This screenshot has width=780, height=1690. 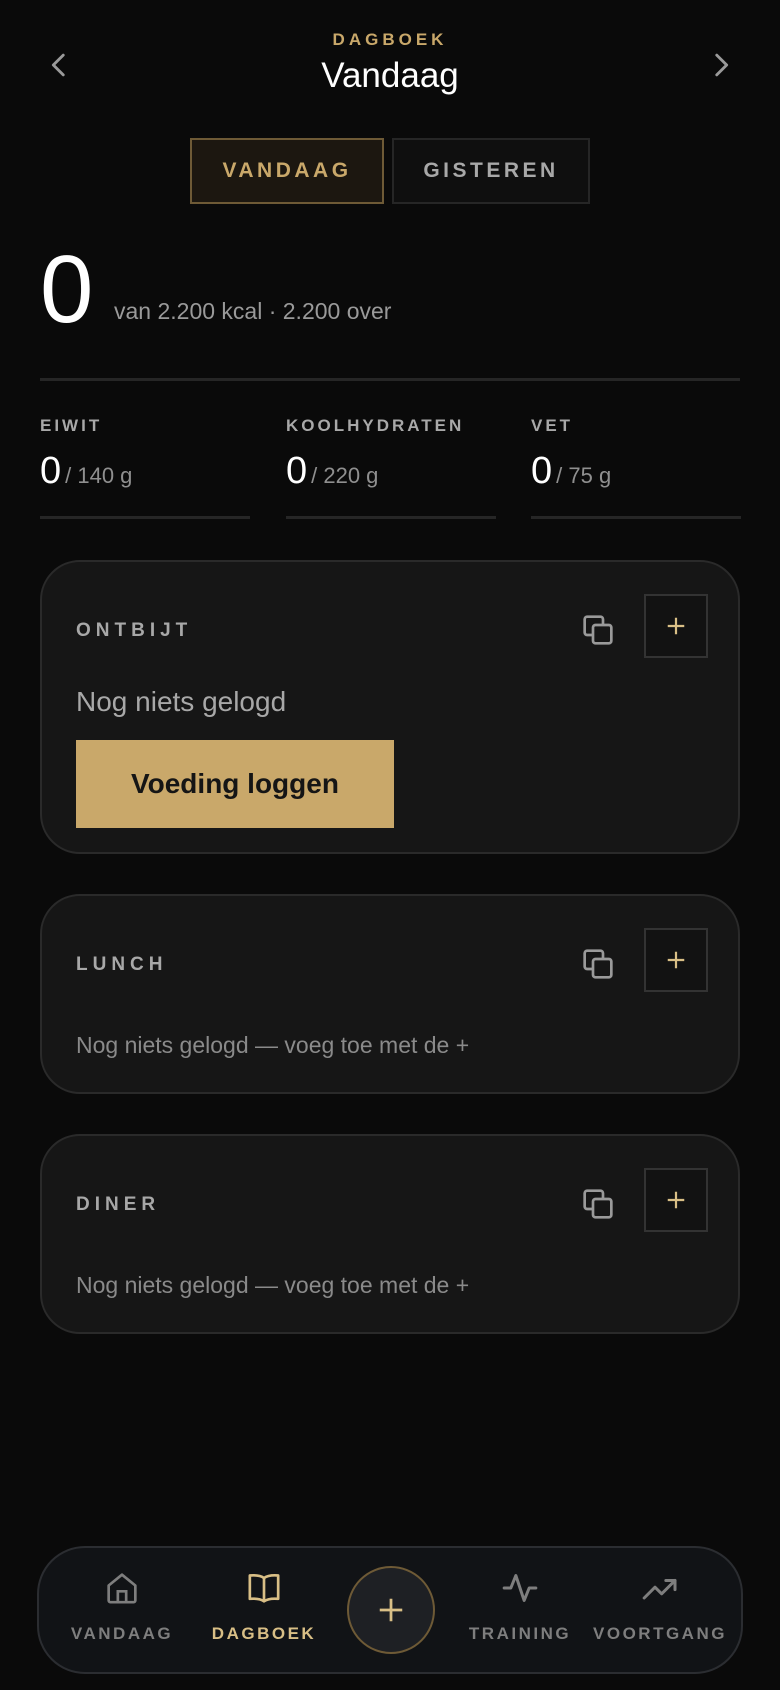 What do you see at coordinates (345, 475) in the screenshot?
I see `macro-goal: / 220 g` at bounding box center [345, 475].